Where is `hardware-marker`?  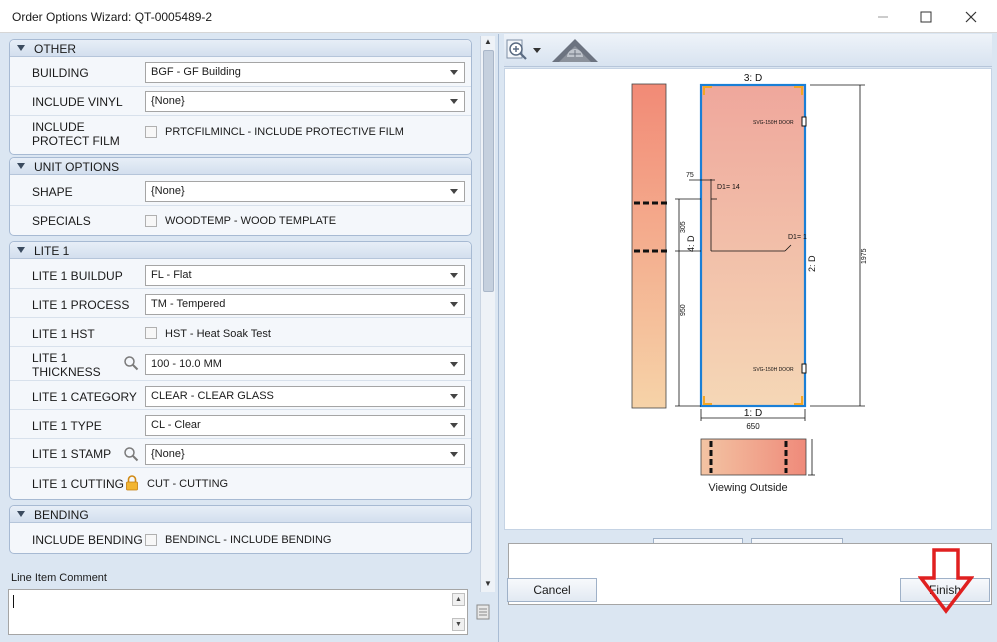 hardware-marker is located at coordinates (804, 121).